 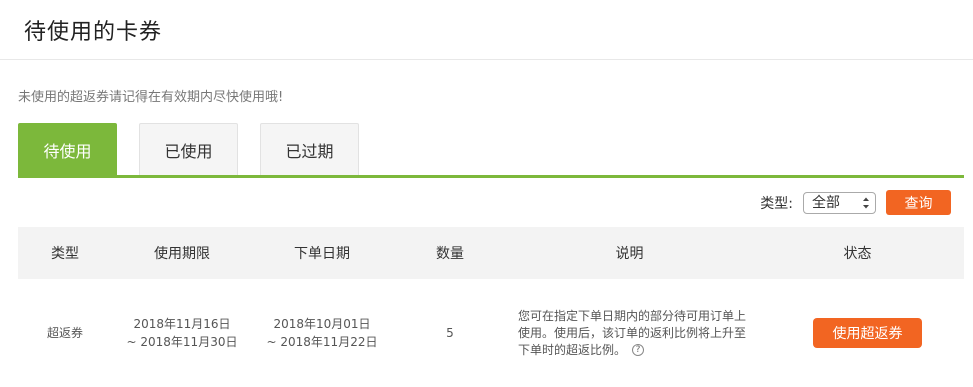 What do you see at coordinates (866, 202) in the screenshot?
I see `select-arrows-icon` at bounding box center [866, 202].